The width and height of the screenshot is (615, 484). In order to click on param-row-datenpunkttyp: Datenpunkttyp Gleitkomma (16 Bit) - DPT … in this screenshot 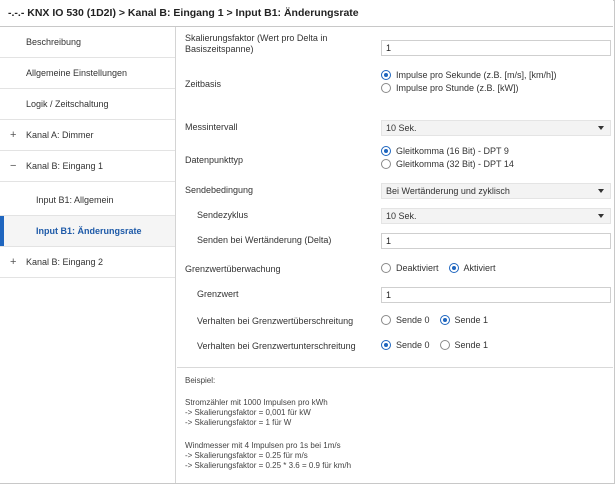, I will do `click(395, 157)`.